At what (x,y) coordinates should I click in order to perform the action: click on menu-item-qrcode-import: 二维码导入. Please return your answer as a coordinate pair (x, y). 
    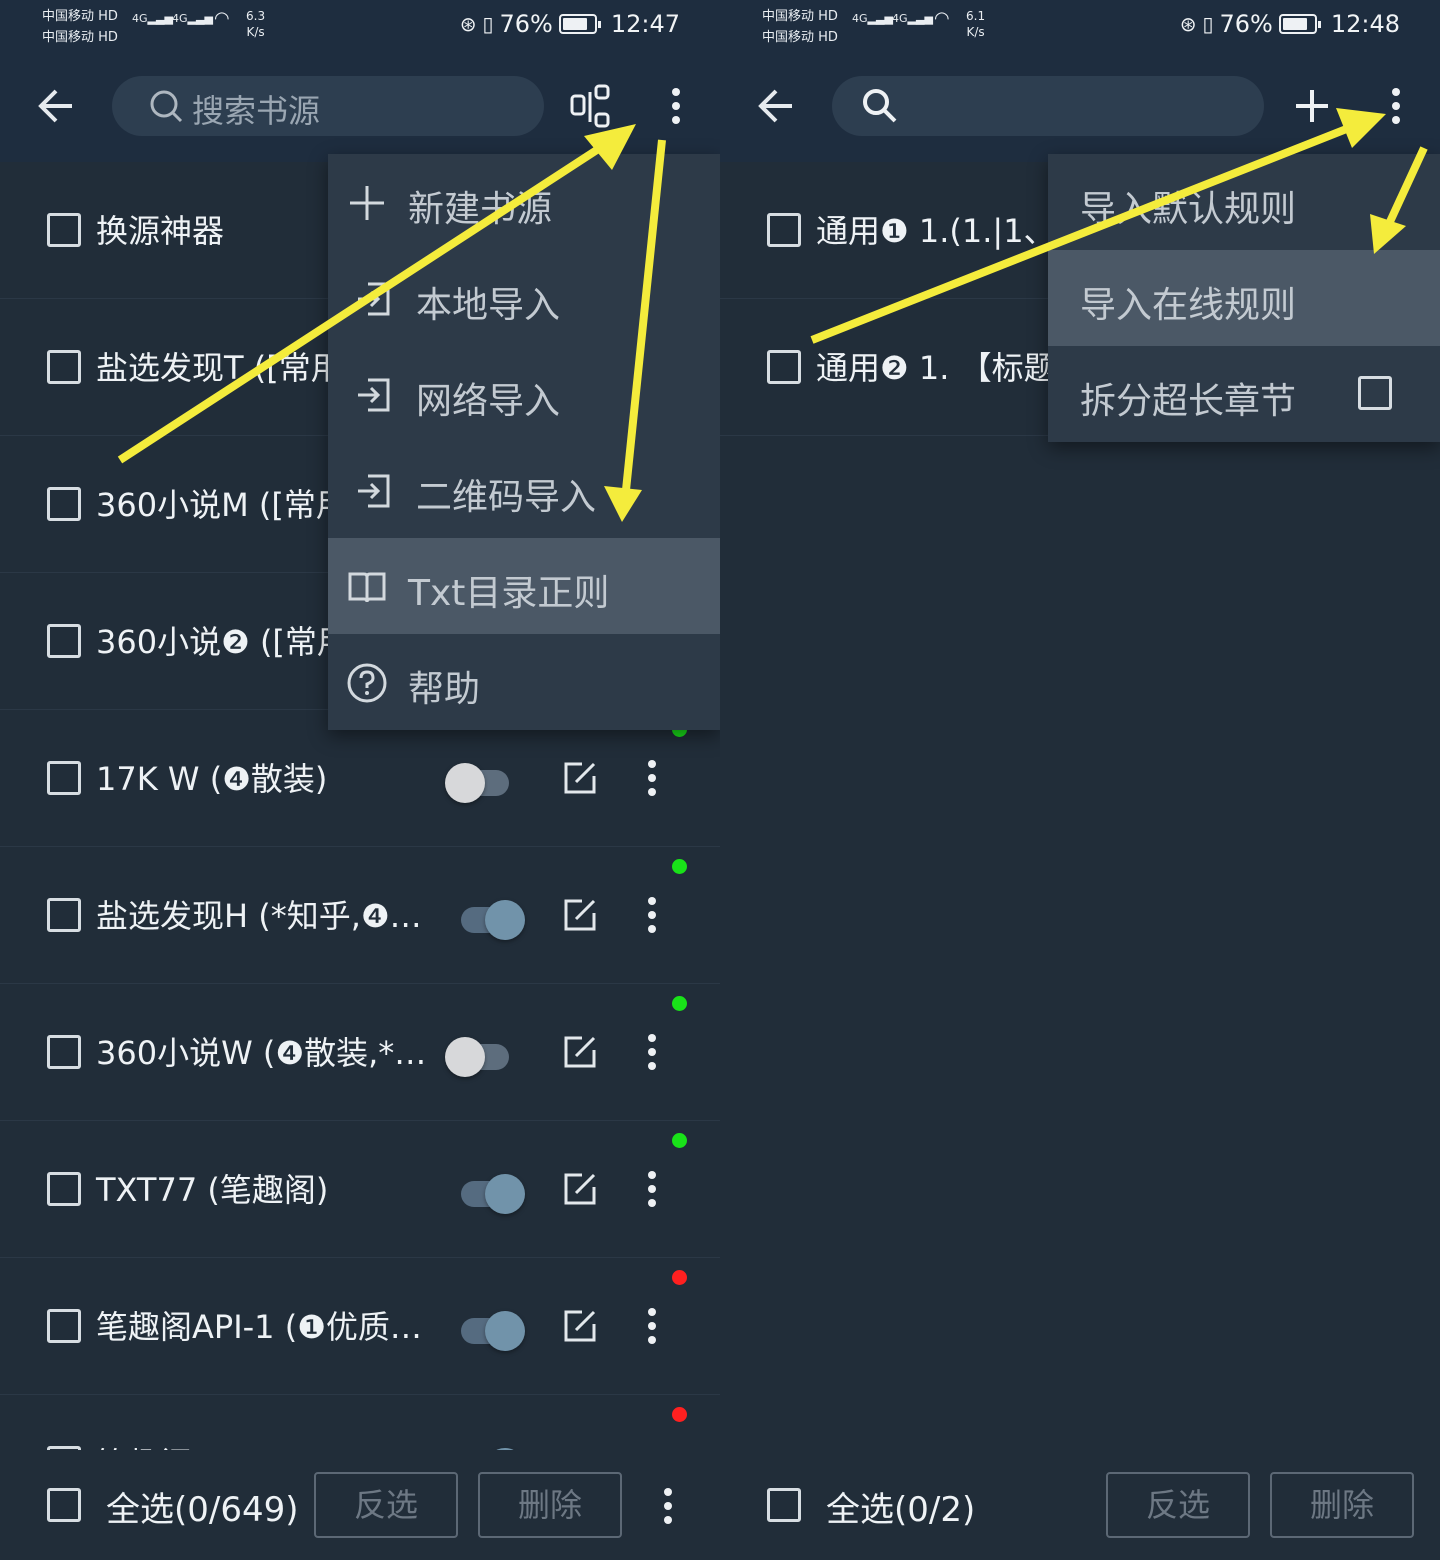
    Looking at the image, I should click on (524, 490).